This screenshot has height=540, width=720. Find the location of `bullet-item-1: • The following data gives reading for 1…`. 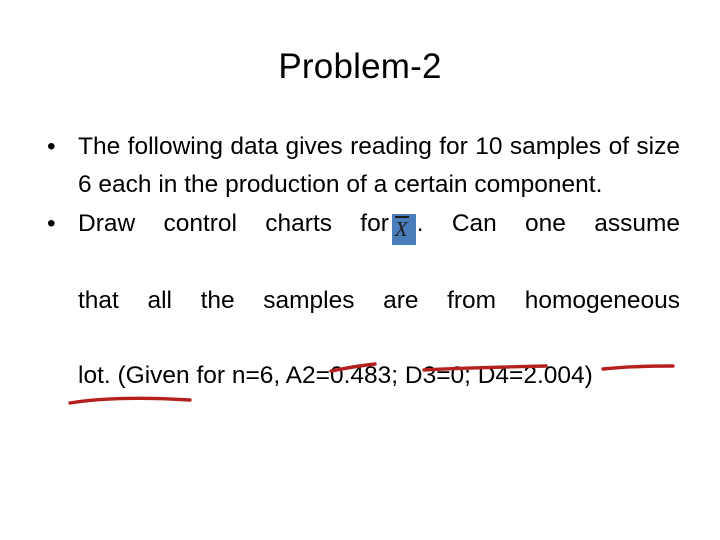

bullet-item-1: • The following data gives reading for 1… is located at coordinates (358, 165).